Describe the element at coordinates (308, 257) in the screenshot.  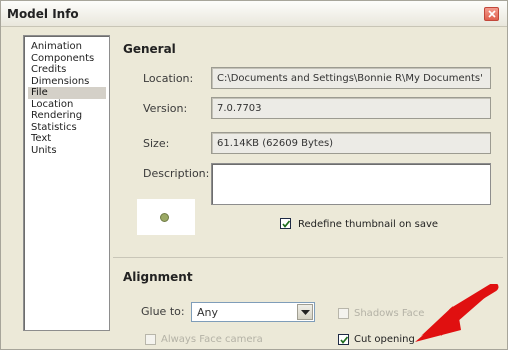
I see `section-divider` at that location.